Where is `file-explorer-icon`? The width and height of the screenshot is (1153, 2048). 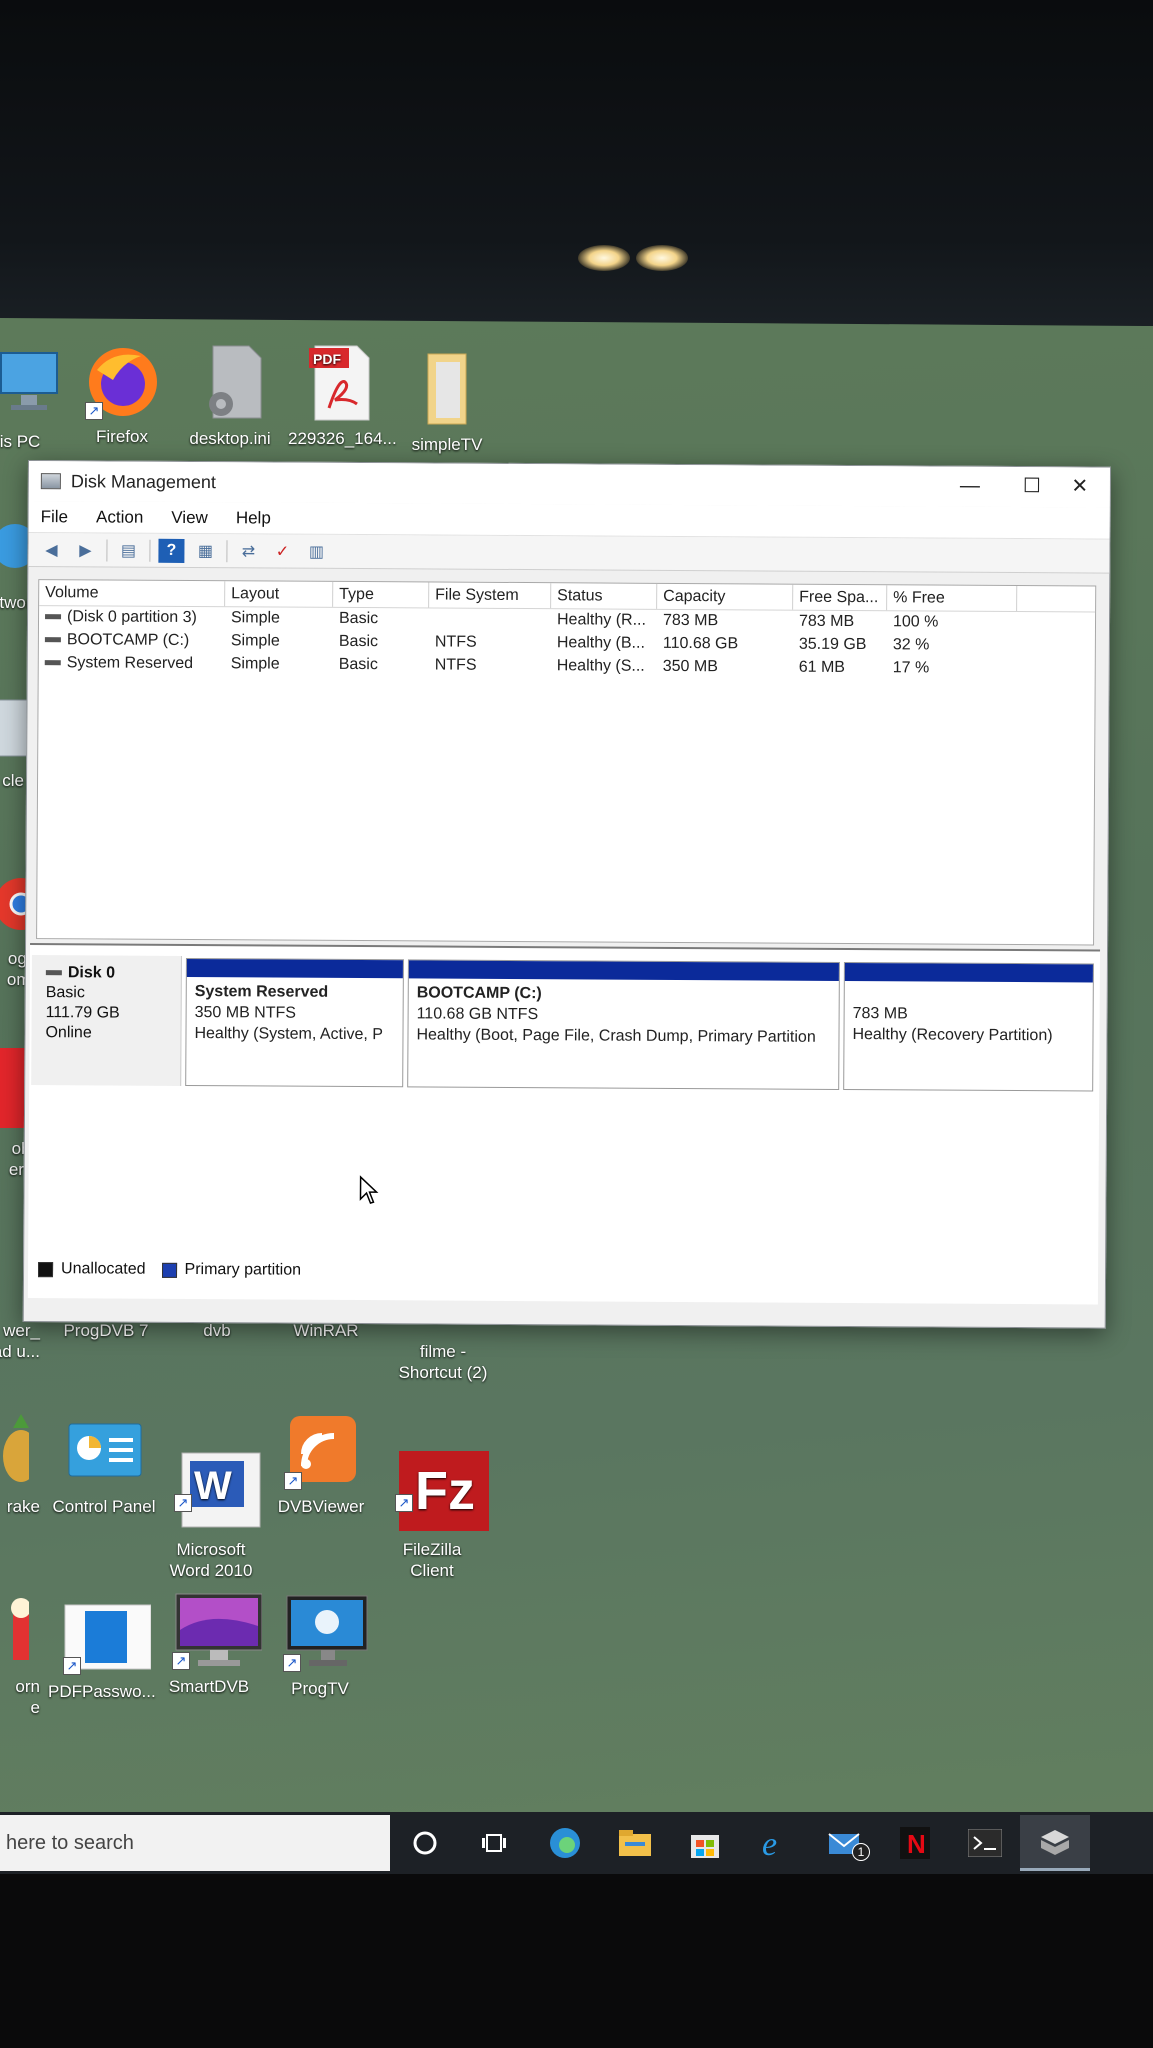
file-explorer-icon is located at coordinates (635, 1843).